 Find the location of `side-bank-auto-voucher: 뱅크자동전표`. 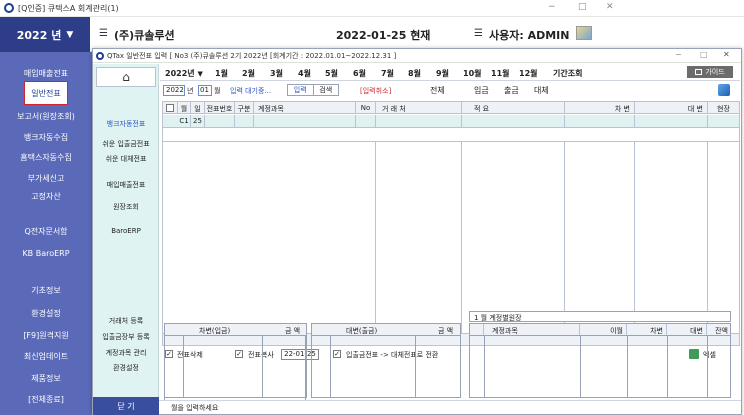

side-bank-auto-voucher: 뱅크자동전표 is located at coordinates (126, 124).